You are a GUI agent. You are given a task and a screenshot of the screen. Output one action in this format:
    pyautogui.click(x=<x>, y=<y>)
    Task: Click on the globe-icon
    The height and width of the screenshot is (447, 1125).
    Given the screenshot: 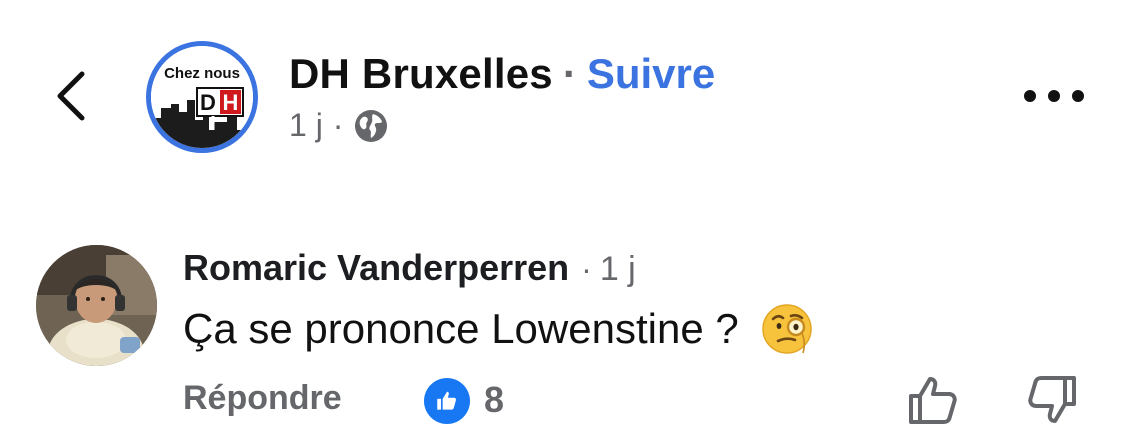 What is the action you would take?
    pyautogui.click(x=371, y=125)
    